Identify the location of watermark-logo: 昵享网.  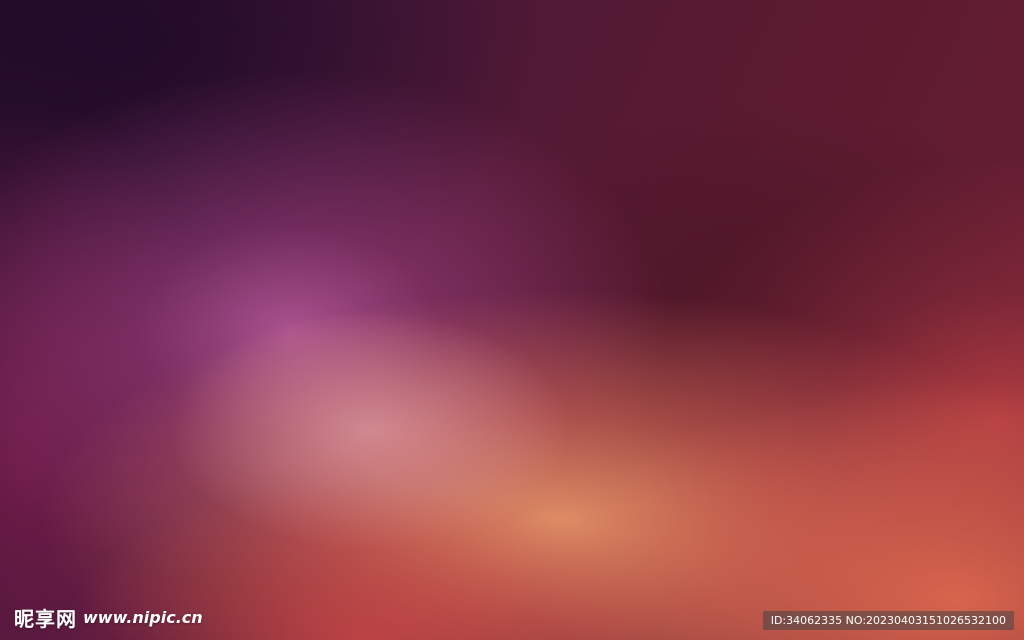
(45, 619).